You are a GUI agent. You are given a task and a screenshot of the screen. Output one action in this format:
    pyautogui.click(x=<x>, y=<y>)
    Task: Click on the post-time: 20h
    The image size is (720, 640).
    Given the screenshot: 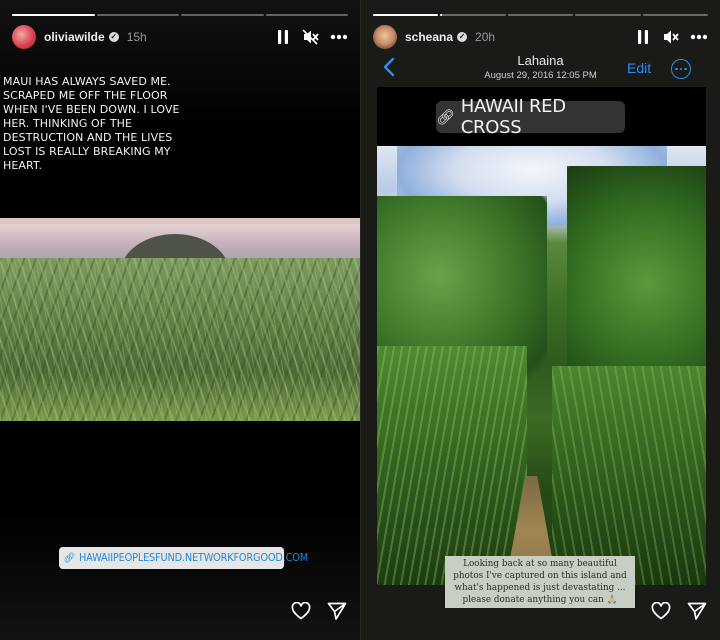 What is the action you would take?
    pyautogui.click(x=485, y=37)
    